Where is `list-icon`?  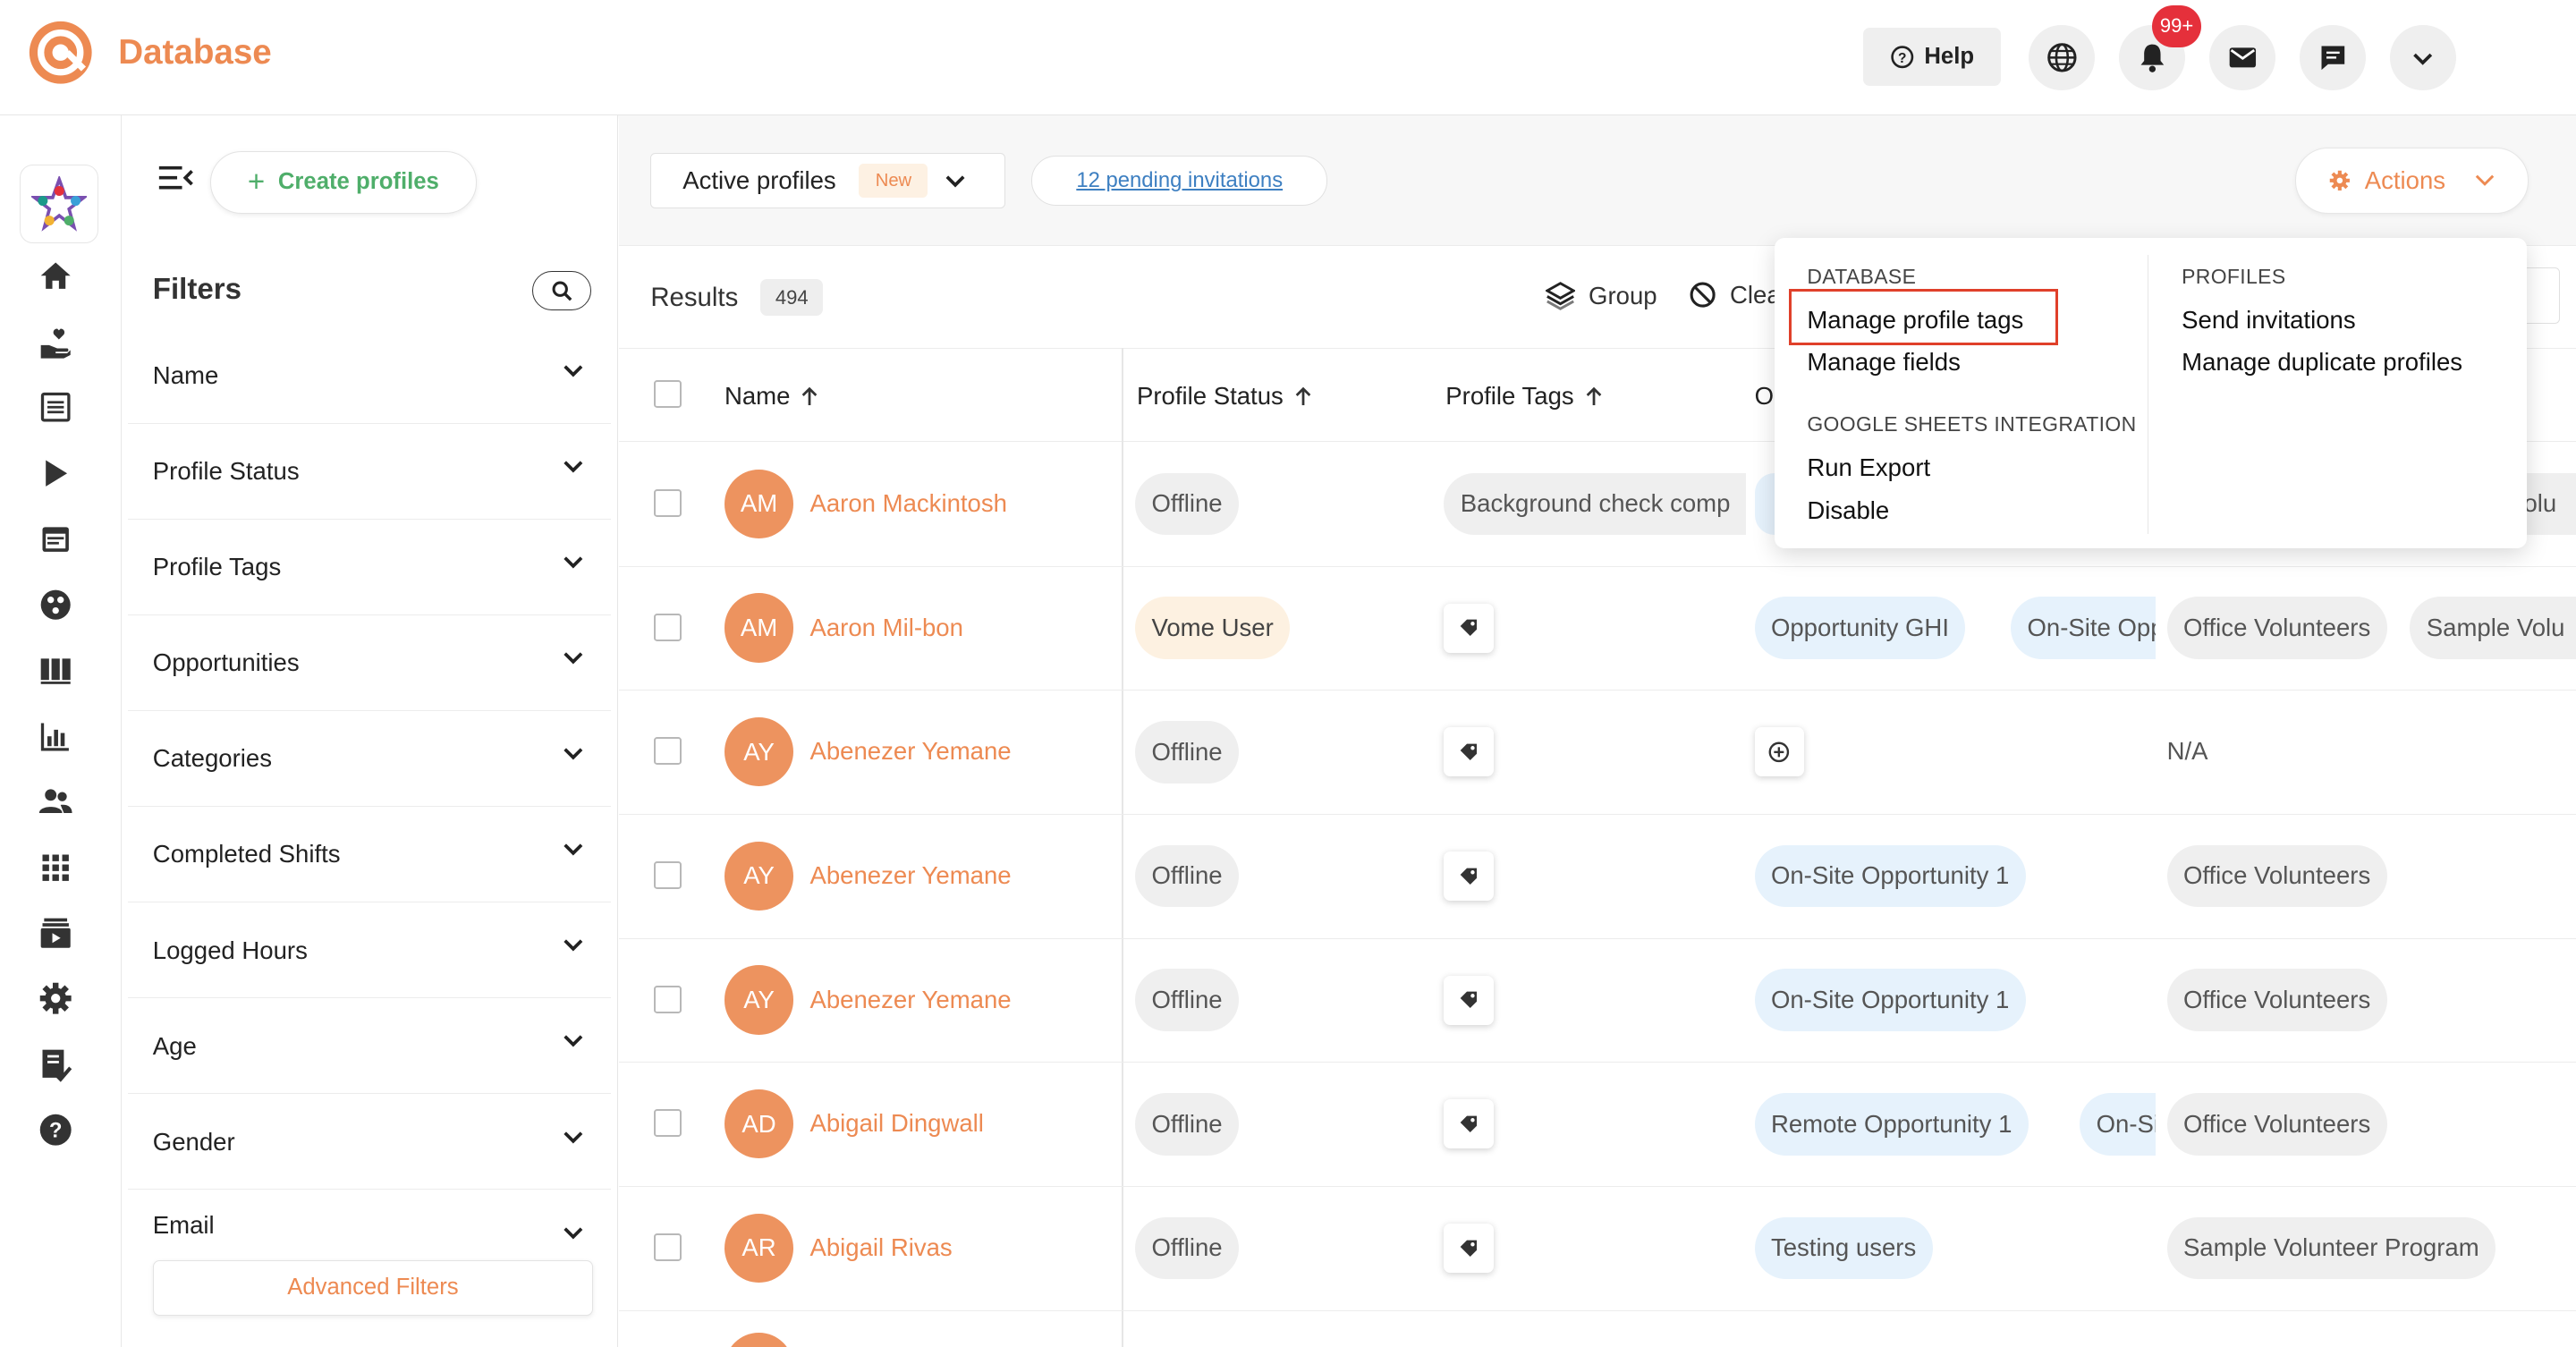
list-icon is located at coordinates (55, 407).